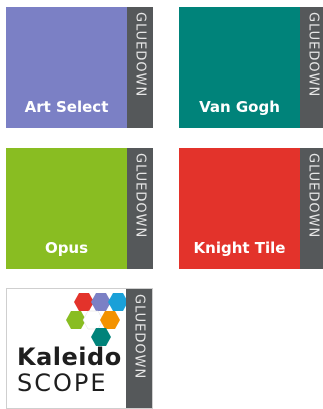 The height and width of the screenshot is (409, 323). I want to click on kaleidoscope-logo-icon, so click(97, 319).